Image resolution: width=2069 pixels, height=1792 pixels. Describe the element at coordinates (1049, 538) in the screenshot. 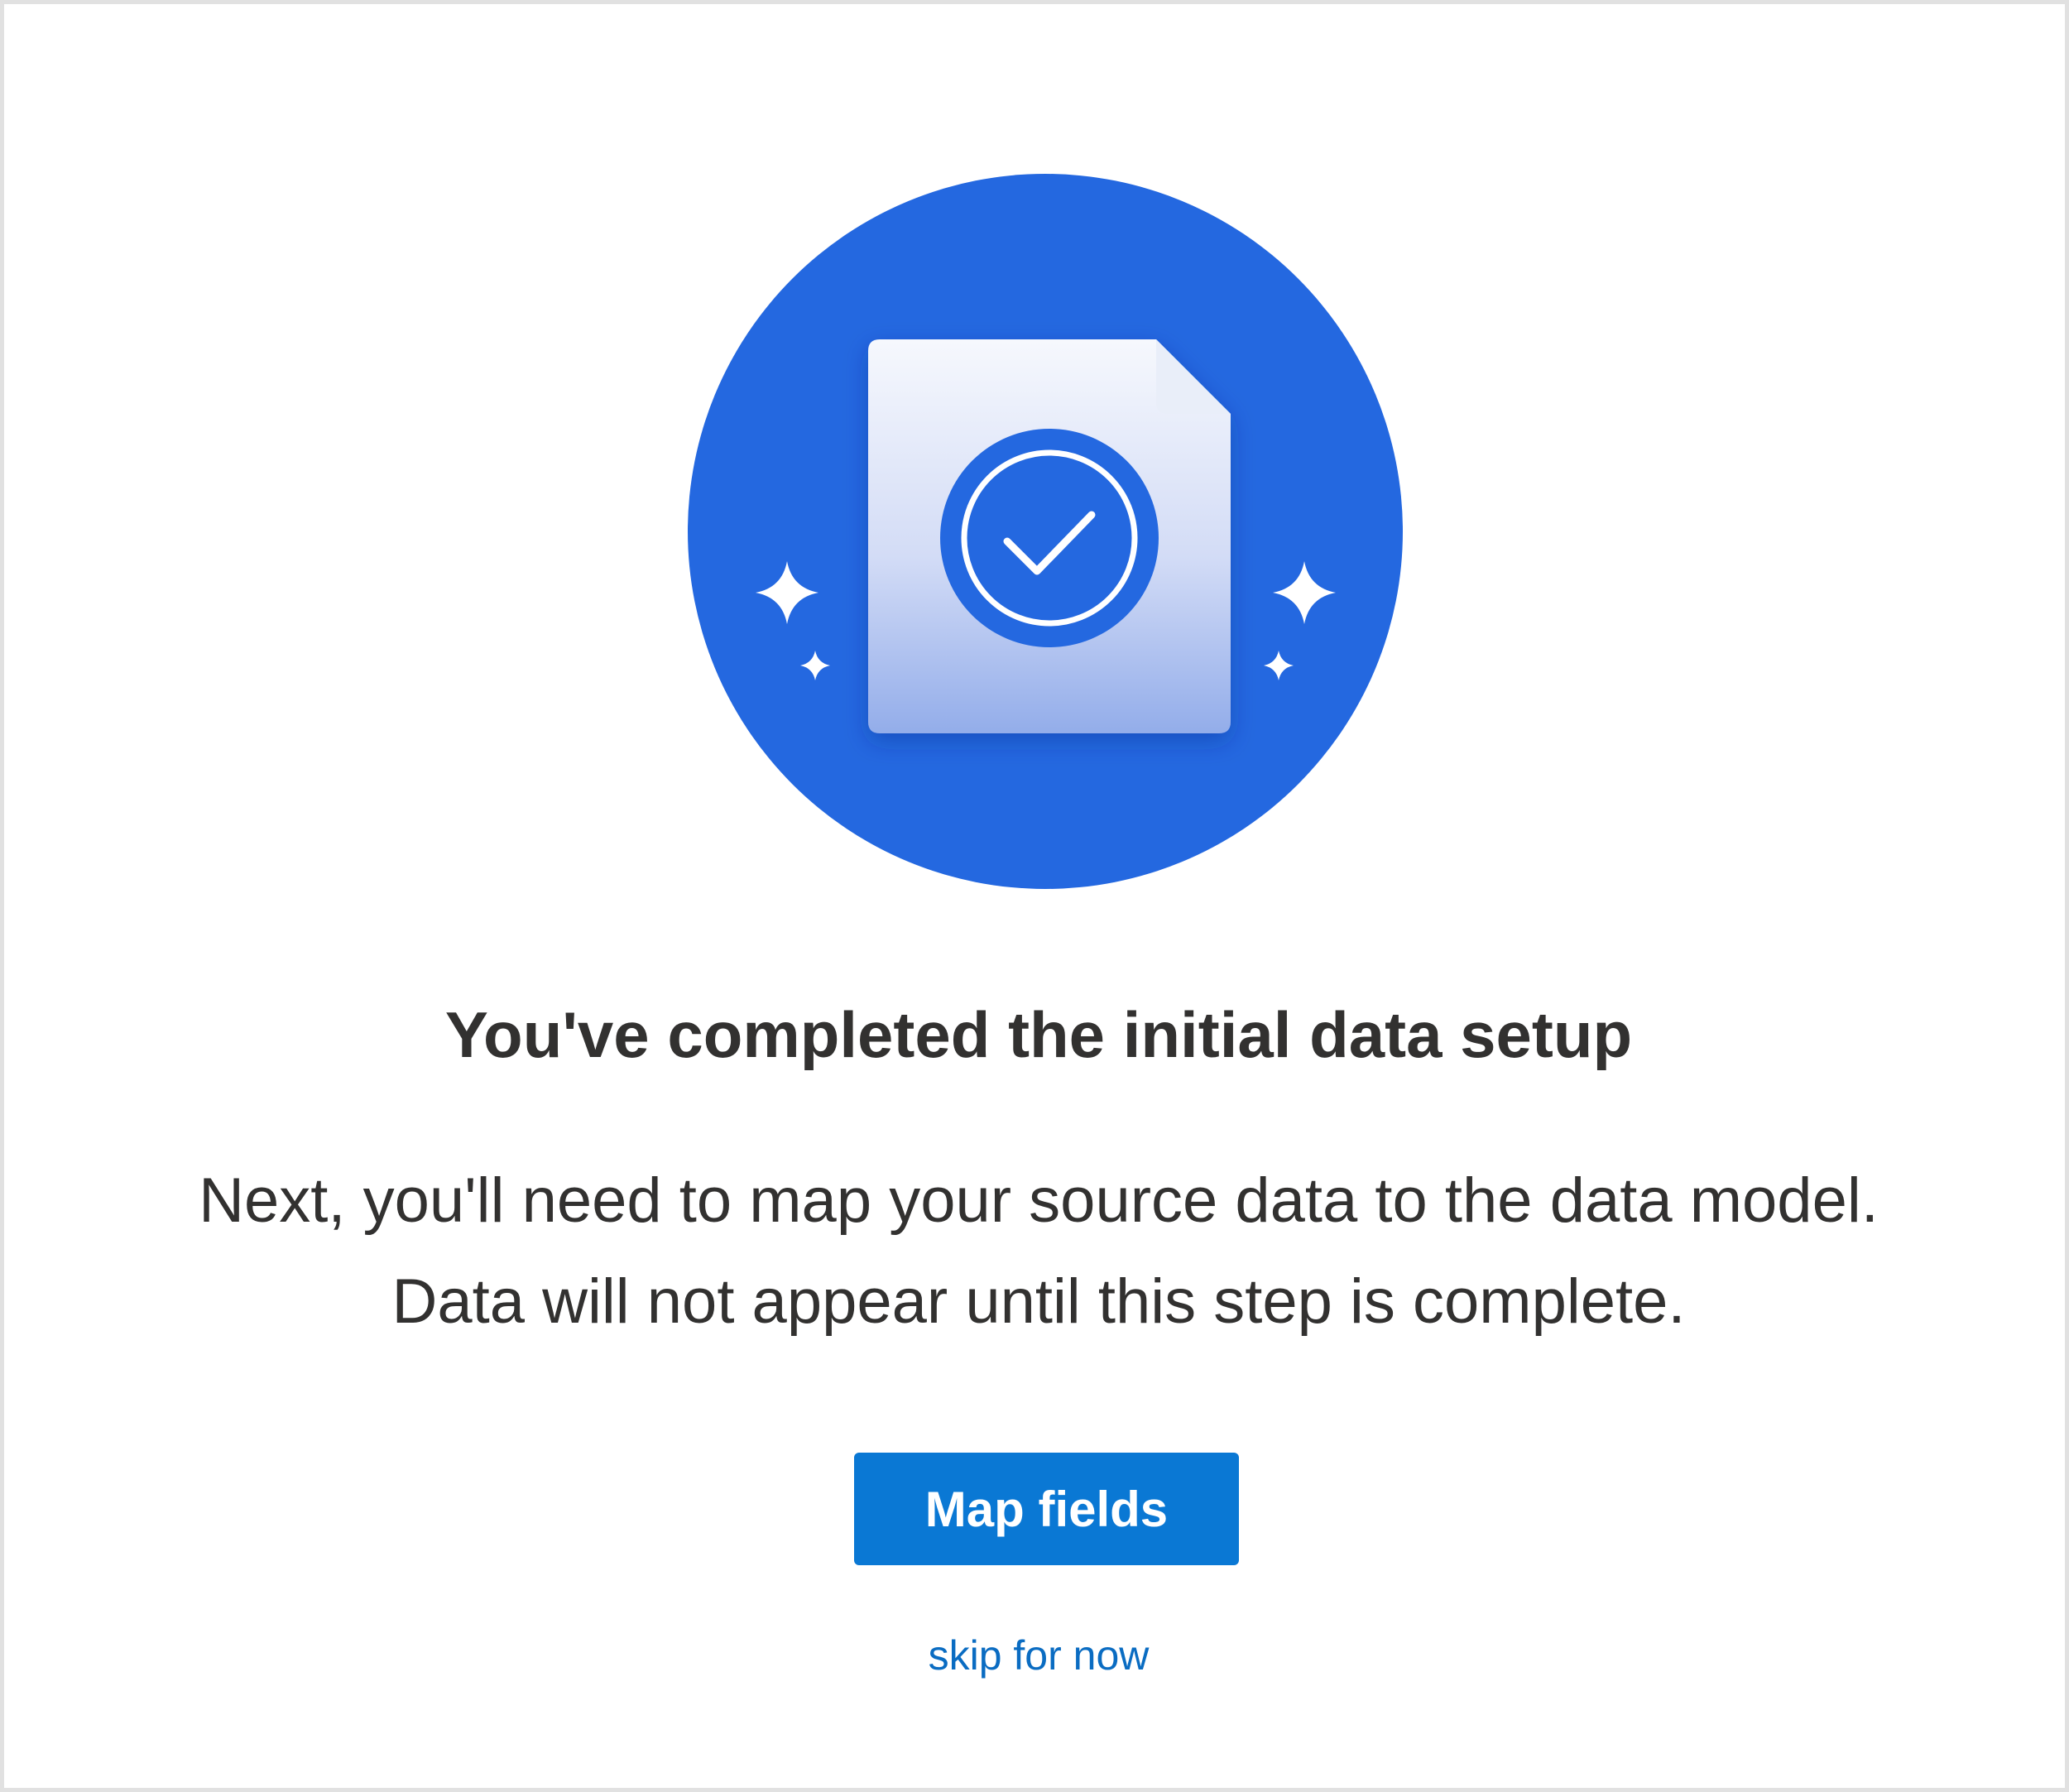

I see `check-badge-icon` at that location.